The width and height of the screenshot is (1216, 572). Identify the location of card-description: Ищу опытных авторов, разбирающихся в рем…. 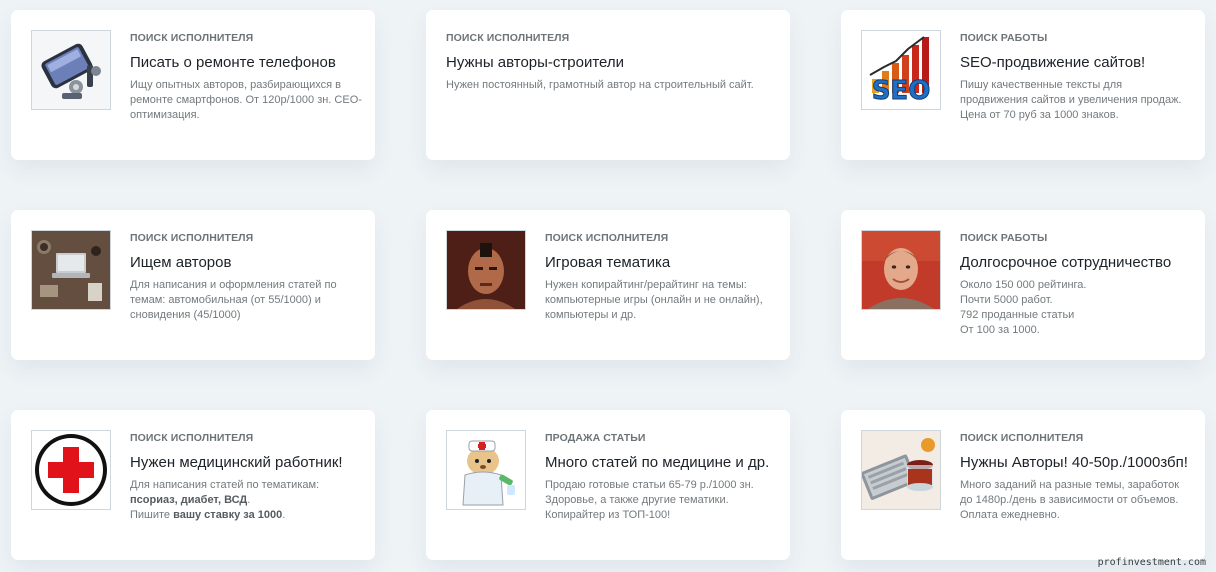
(246, 100).